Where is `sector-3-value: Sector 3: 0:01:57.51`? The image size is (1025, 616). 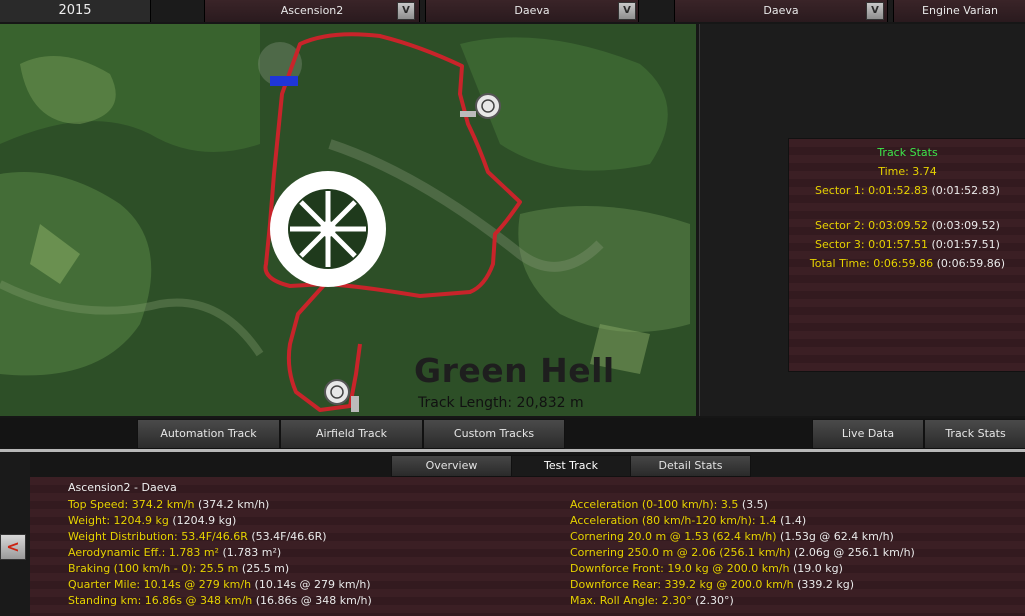
sector-3-value: Sector 3: 0:01:57.51 is located at coordinates (871, 244).